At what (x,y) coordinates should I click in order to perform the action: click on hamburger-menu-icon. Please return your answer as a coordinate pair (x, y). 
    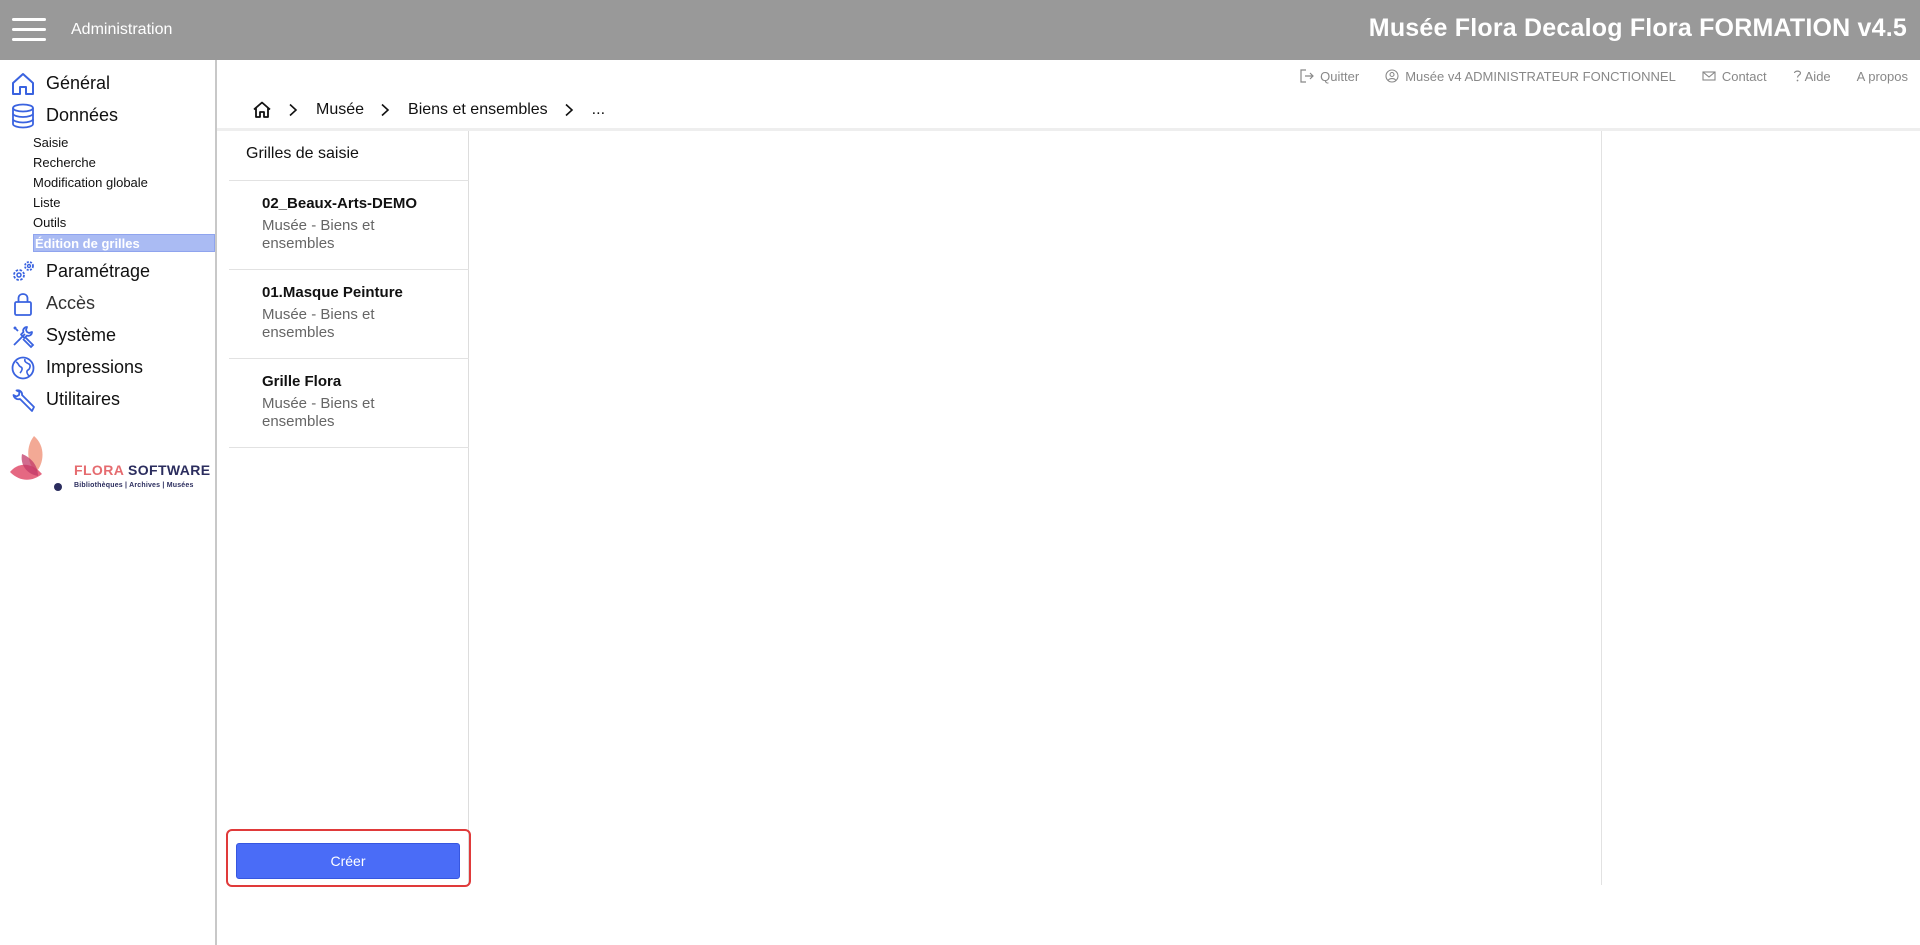
    Looking at the image, I should click on (29, 30).